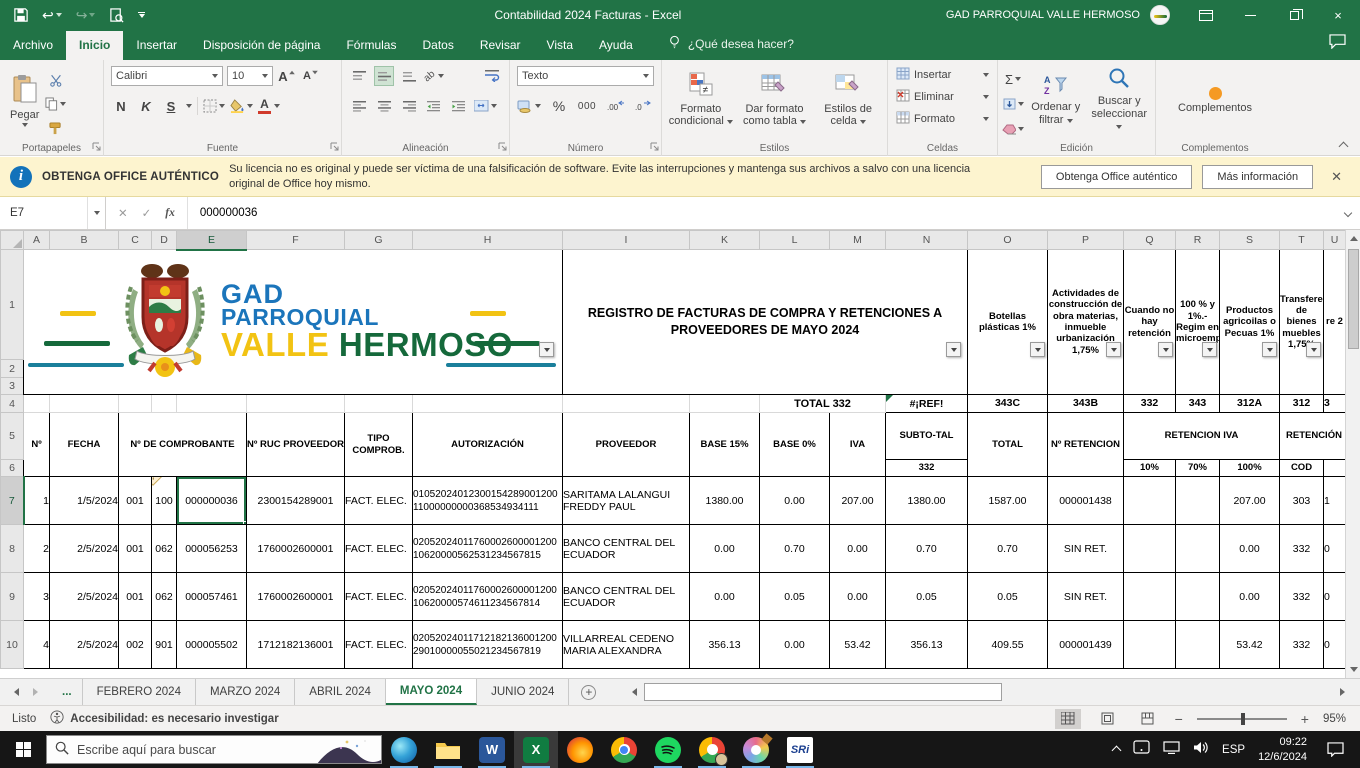 The height and width of the screenshot is (768, 1360). Describe the element at coordinates (311, 76) in the screenshot. I see `shrink-font-icon: A` at that location.